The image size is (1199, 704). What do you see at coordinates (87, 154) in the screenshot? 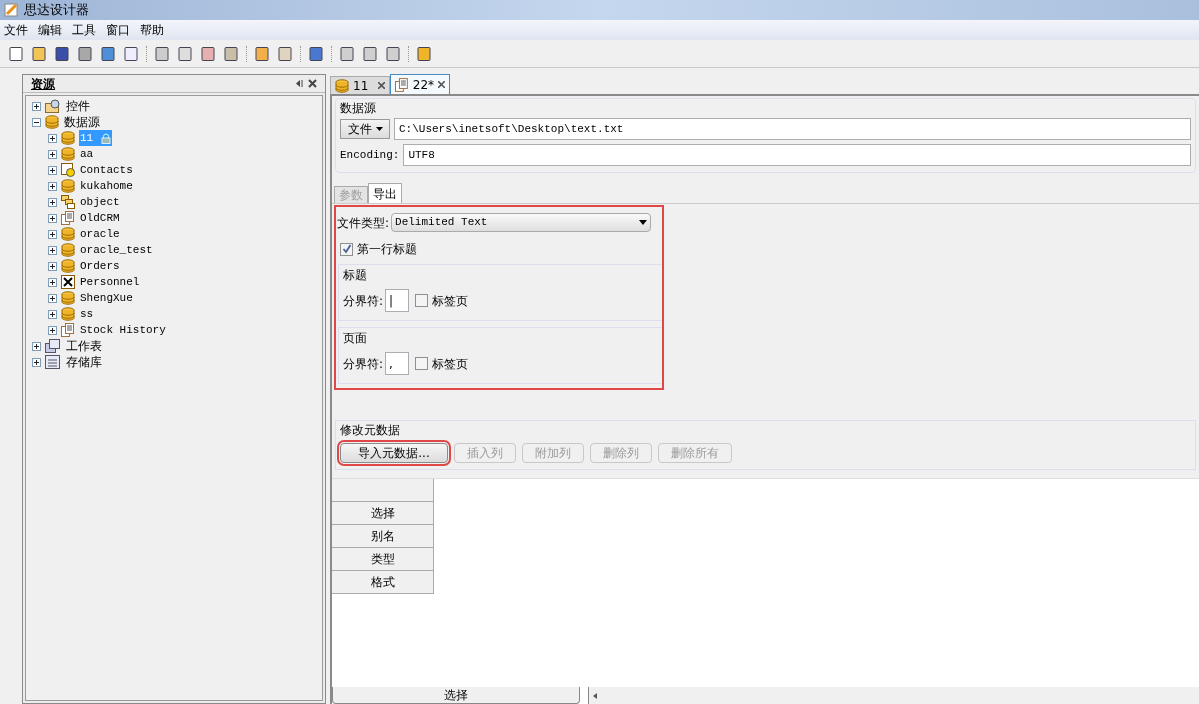
I see `tree-item: aa` at bounding box center [87, 154].